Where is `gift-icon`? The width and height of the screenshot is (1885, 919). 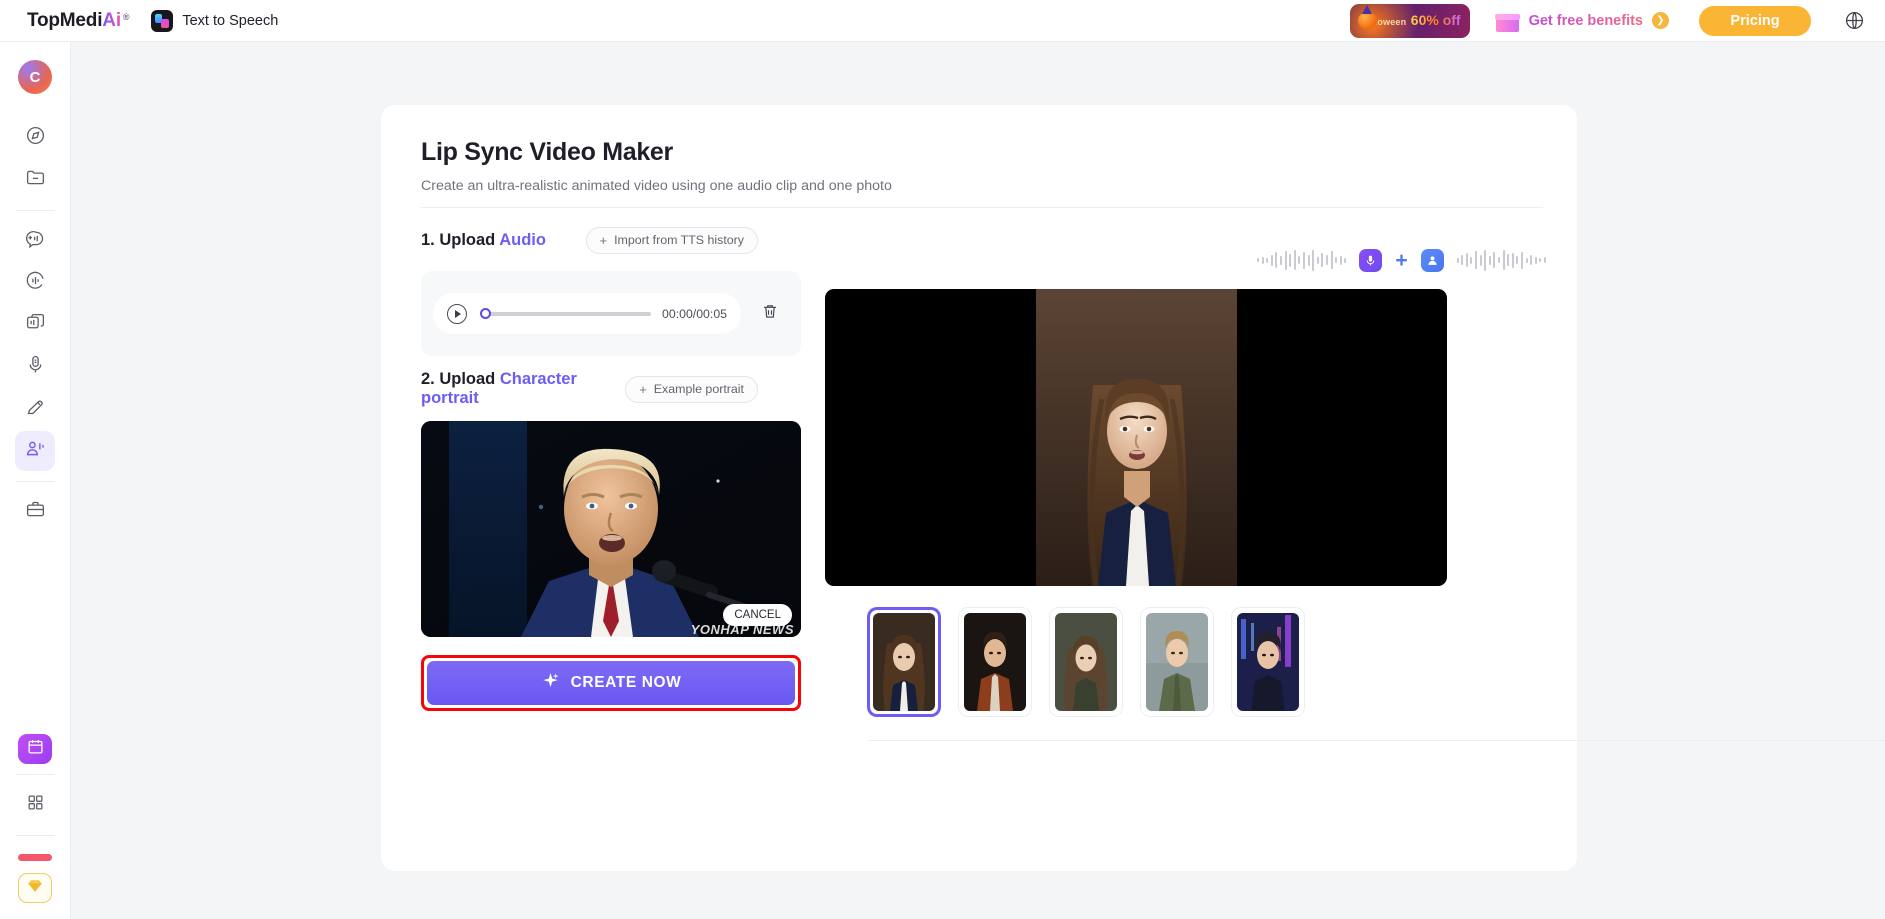 gift-icon is located at coordinates (1507, 21).